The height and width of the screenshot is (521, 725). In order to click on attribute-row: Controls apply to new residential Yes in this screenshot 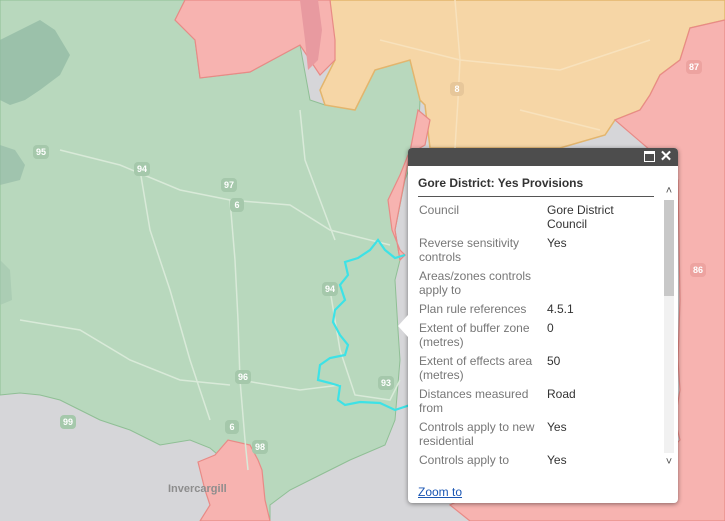, I will do `click(536, 434)`.